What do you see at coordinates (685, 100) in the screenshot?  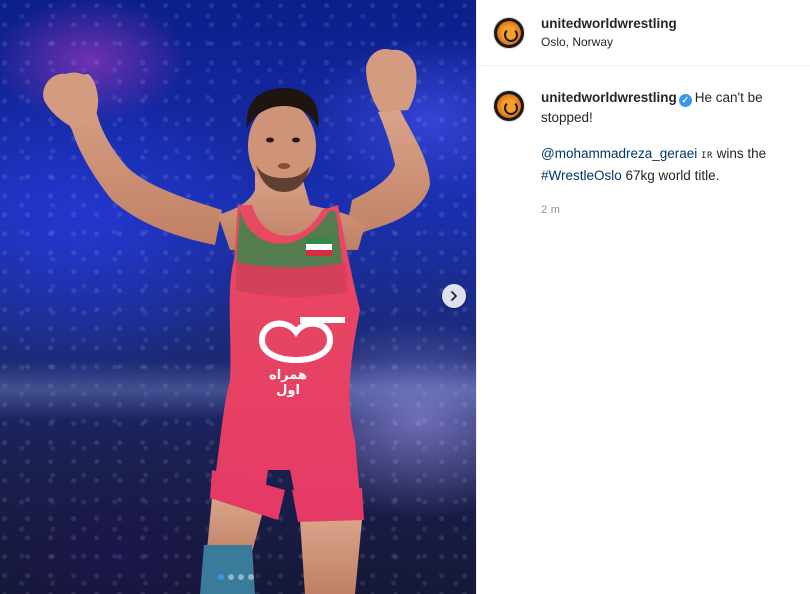 I see `verified-badge-icon: ✓` at bounding box center [685, 100].